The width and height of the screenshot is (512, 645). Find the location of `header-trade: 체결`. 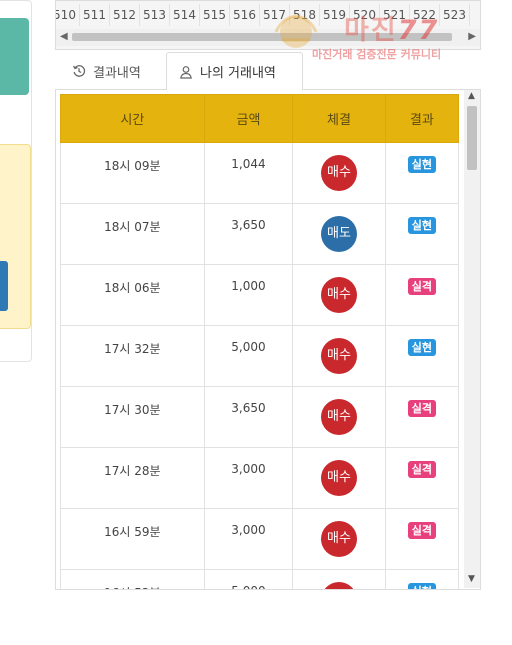

header-trade: 체결 is located at coordinates (339, 118).